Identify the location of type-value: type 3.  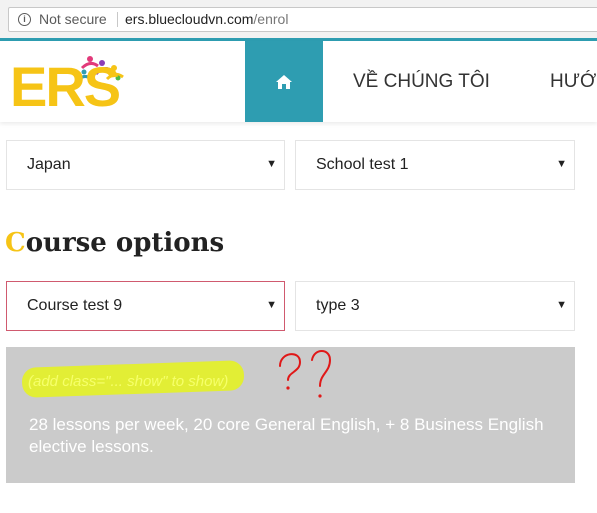
(338, 305).